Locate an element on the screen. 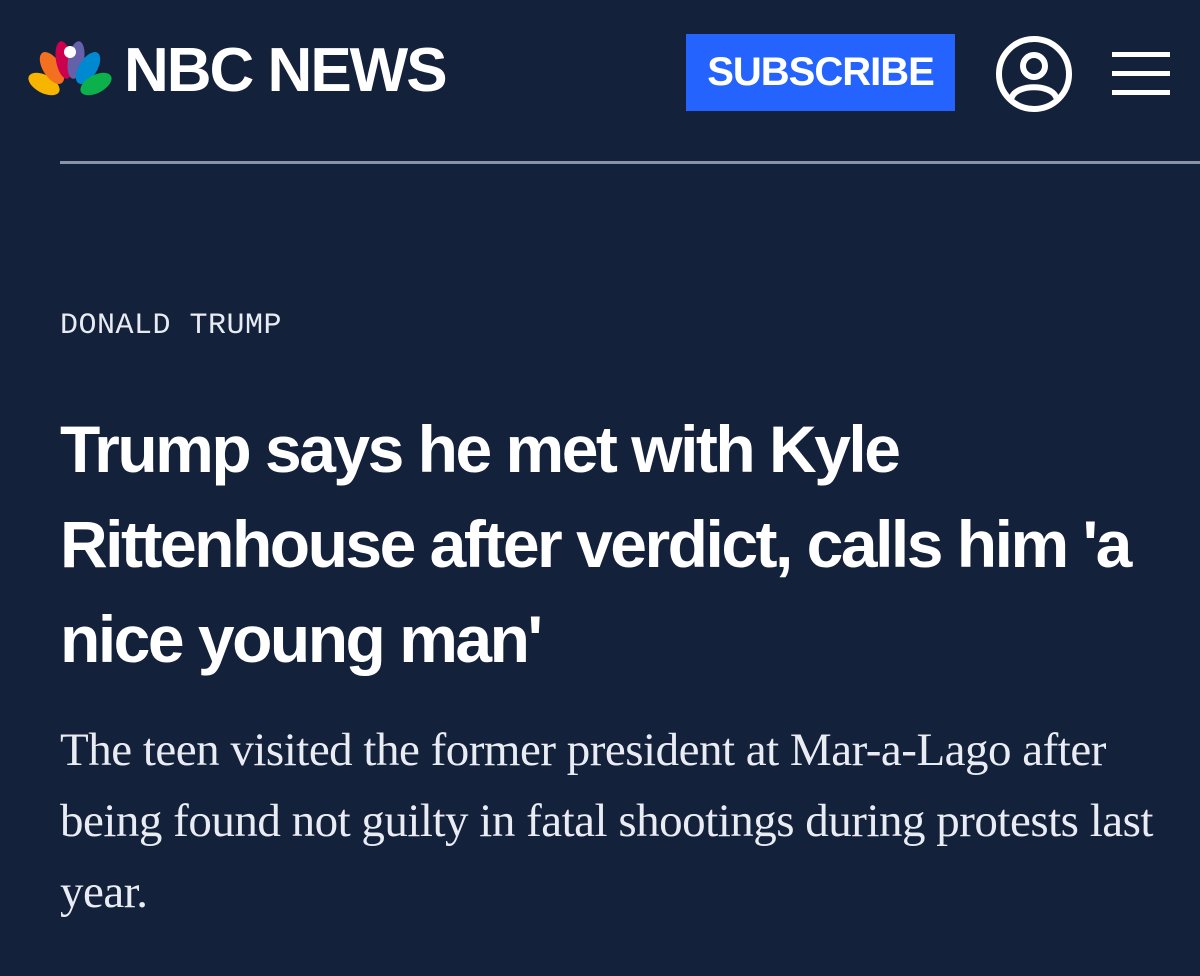  section-tag-link: DONALD TRUMP is located at coordinates (171, 326).